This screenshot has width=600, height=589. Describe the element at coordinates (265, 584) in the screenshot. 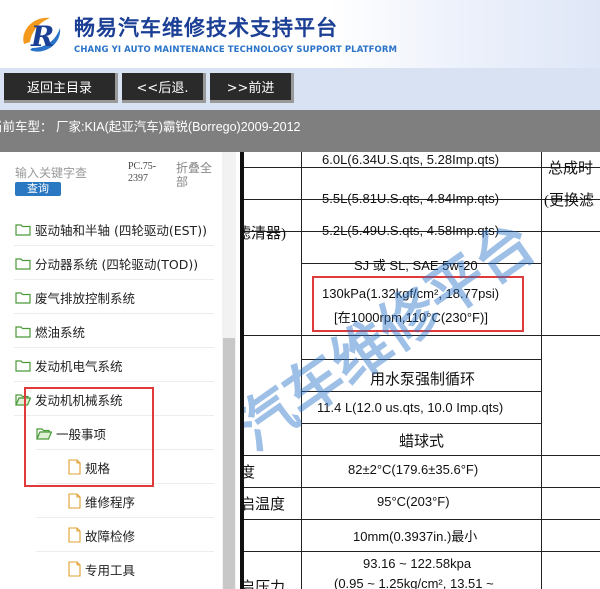

I see `spec-cell: 启压力` at that location.